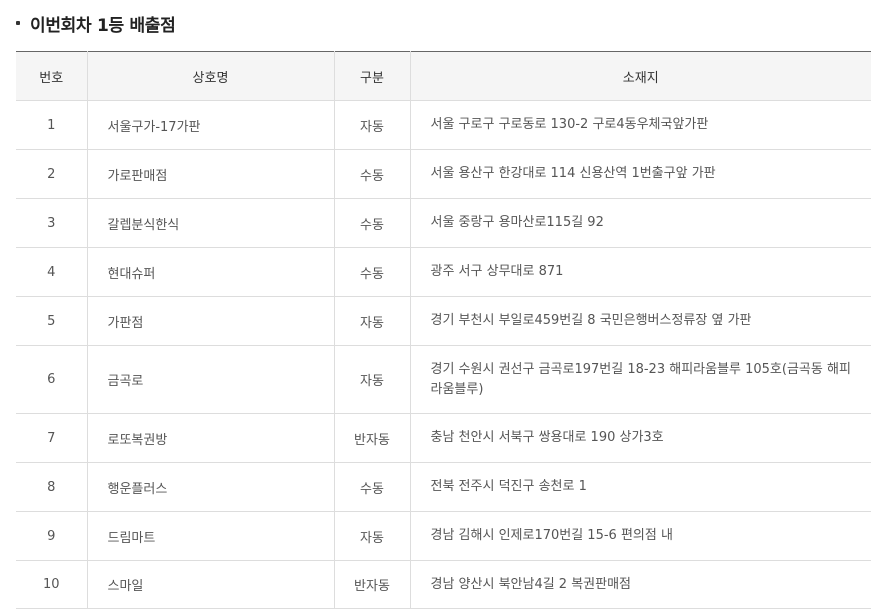 This screenshot has height=612, width=876. I want to click on section-header: 이번회차 1등 배출점, so click(96, 23).